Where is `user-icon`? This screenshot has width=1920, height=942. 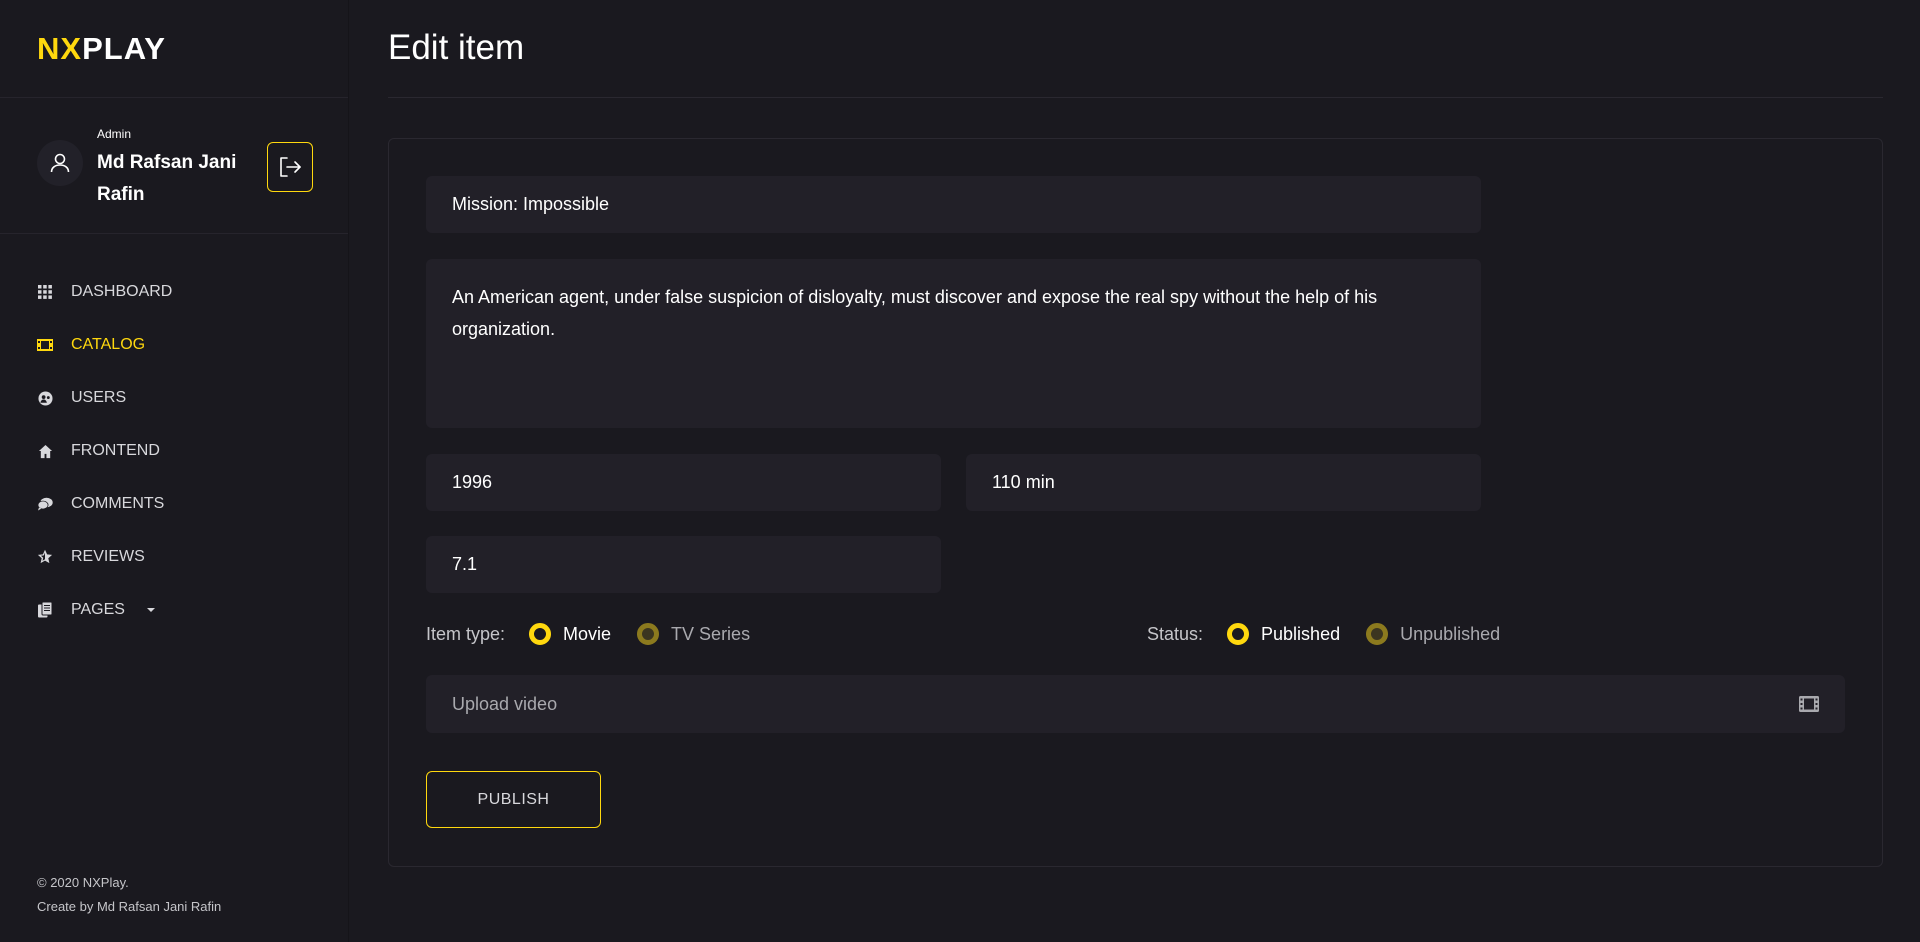 user-icon is located at coordinates (60, 163).